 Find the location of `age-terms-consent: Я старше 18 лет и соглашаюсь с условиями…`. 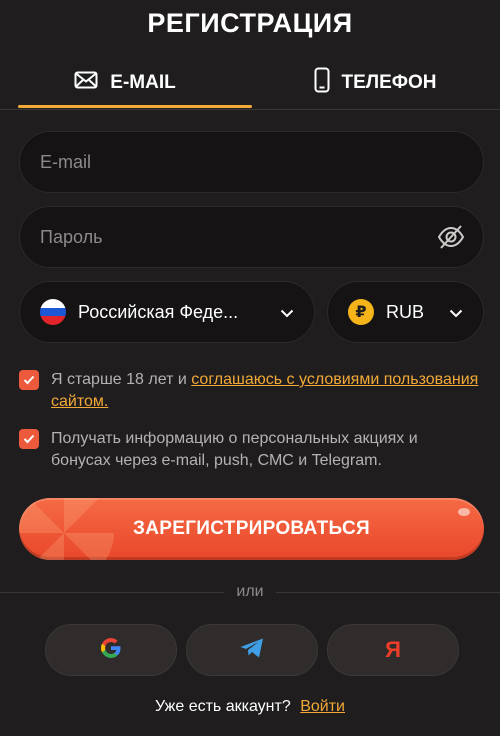

age-terms-consent: Я старше 18 лет и соглашаюсь с условиями… is located at coordinates (249, 391).